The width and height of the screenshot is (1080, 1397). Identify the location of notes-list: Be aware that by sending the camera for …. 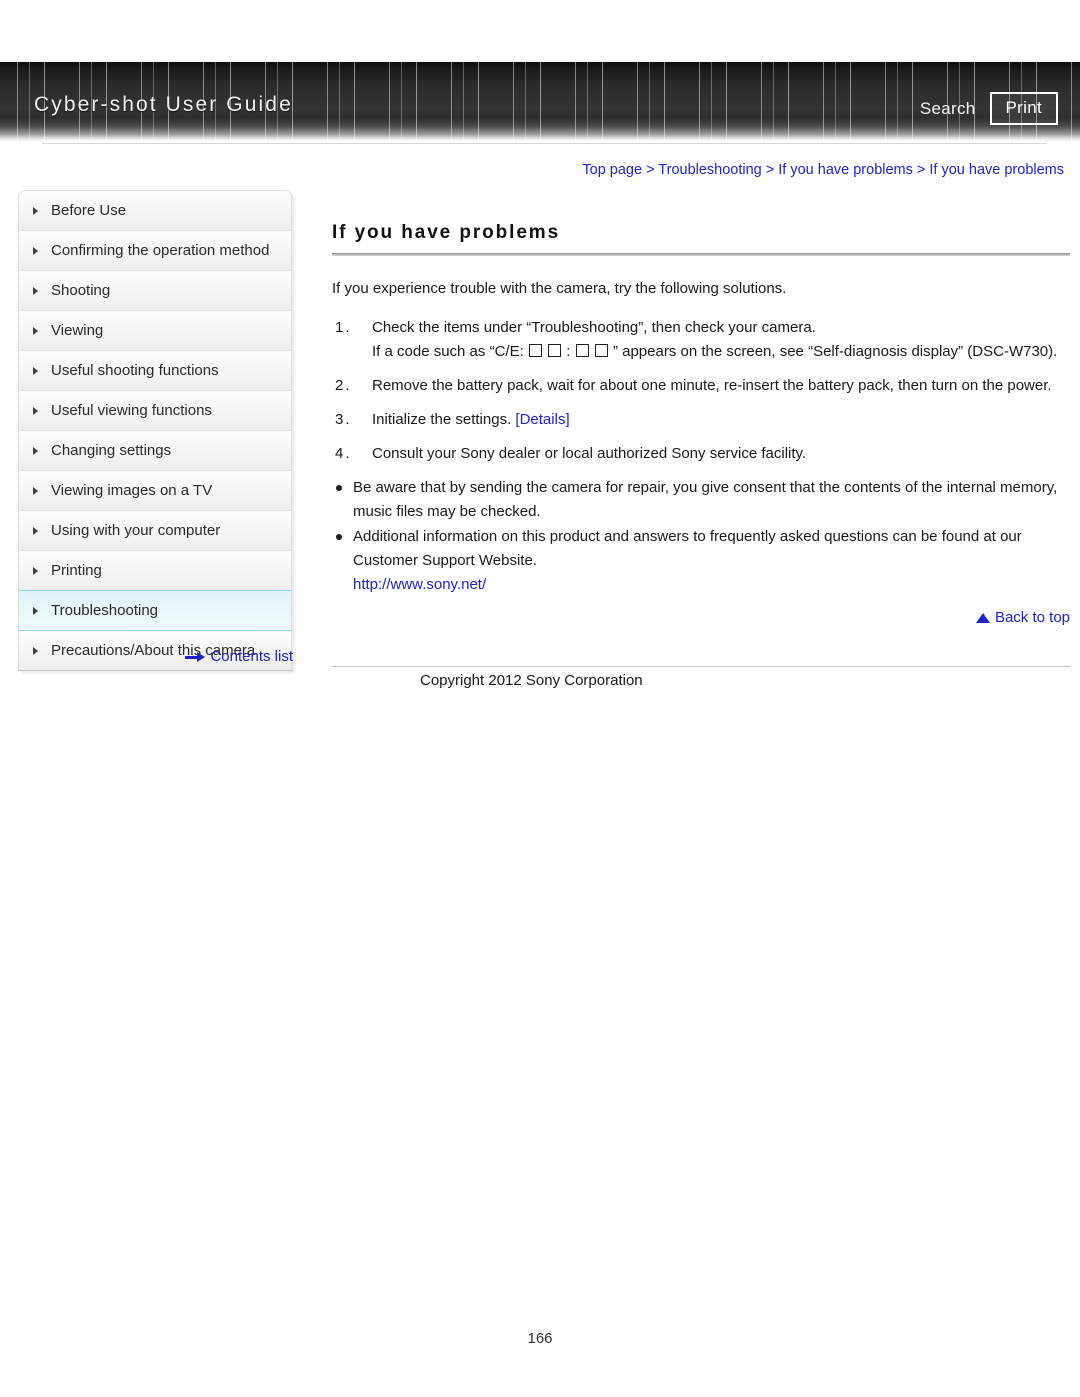
(701, 536).